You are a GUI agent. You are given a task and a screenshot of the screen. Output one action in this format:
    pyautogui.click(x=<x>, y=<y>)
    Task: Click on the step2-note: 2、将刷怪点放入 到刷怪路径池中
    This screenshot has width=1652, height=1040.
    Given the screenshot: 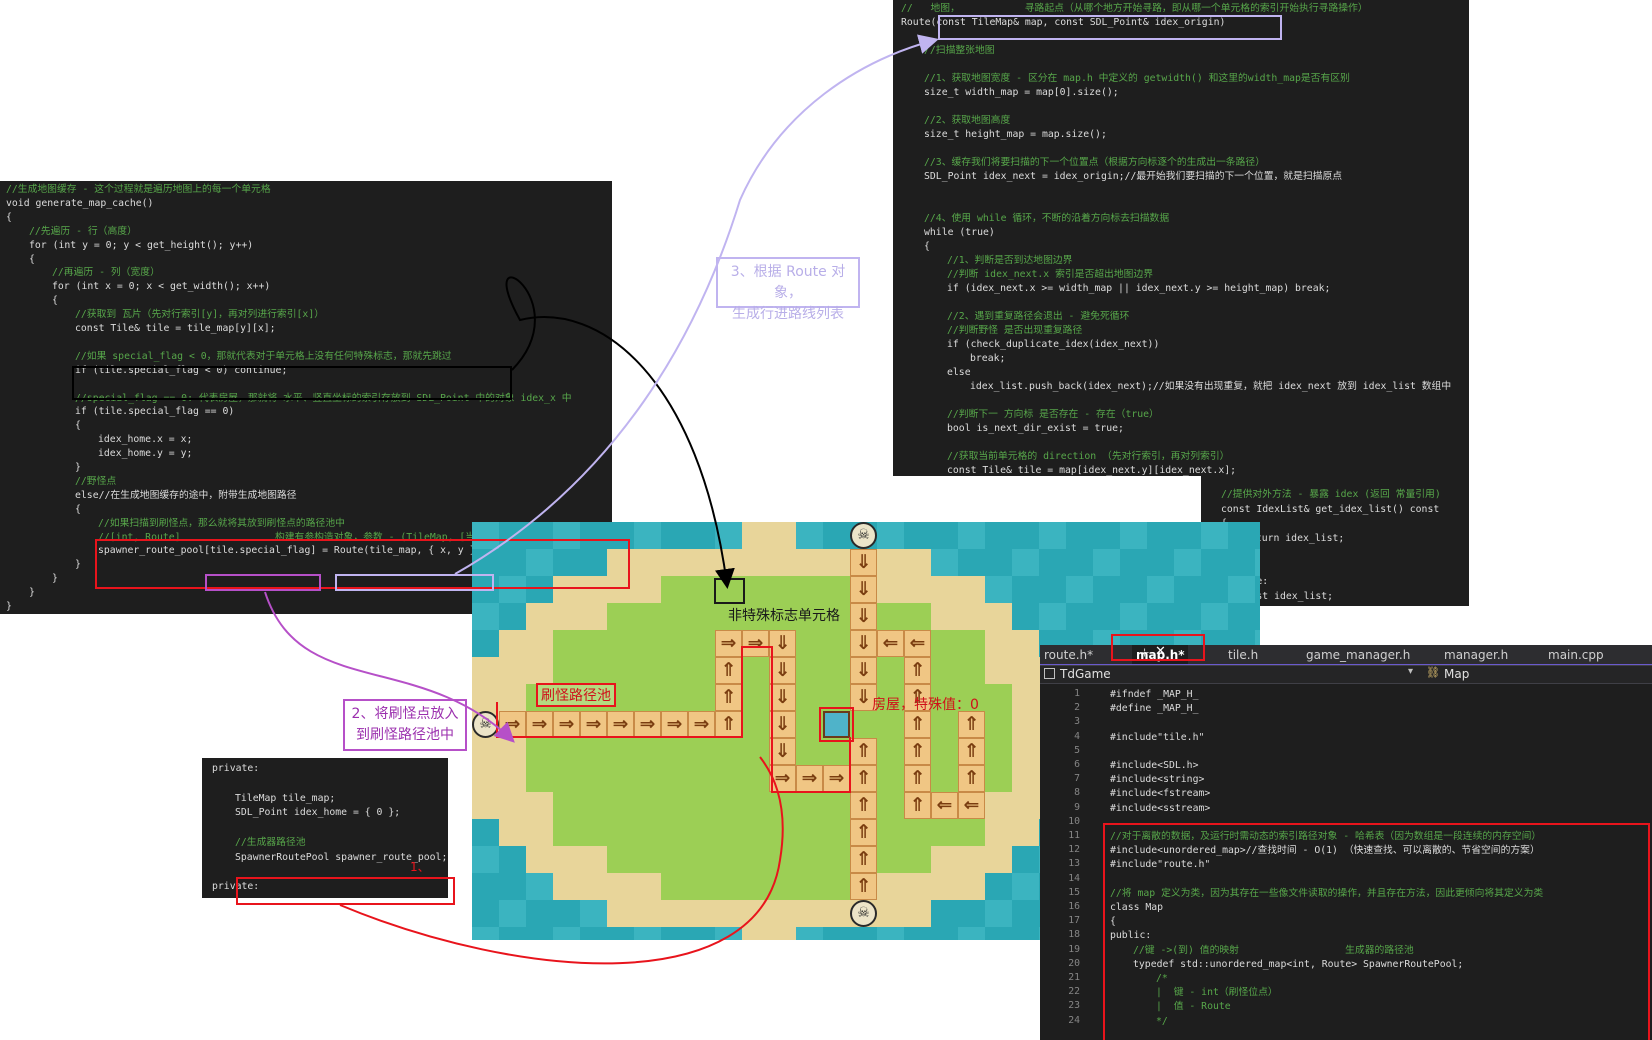 What is the action you would take?
    pyautogui.click(x=405, y=725)
    